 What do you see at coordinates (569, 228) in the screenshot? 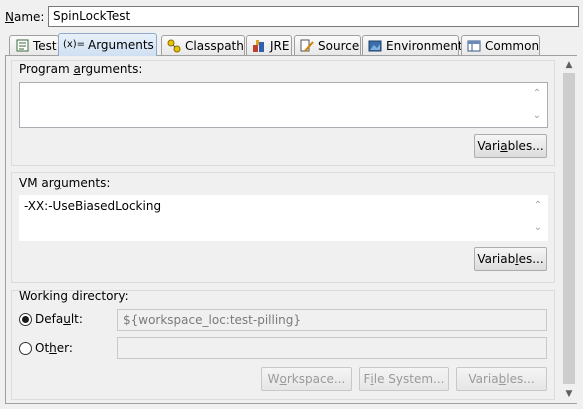
I see `scrollbar-thumb` at bounding box center [569, 228].